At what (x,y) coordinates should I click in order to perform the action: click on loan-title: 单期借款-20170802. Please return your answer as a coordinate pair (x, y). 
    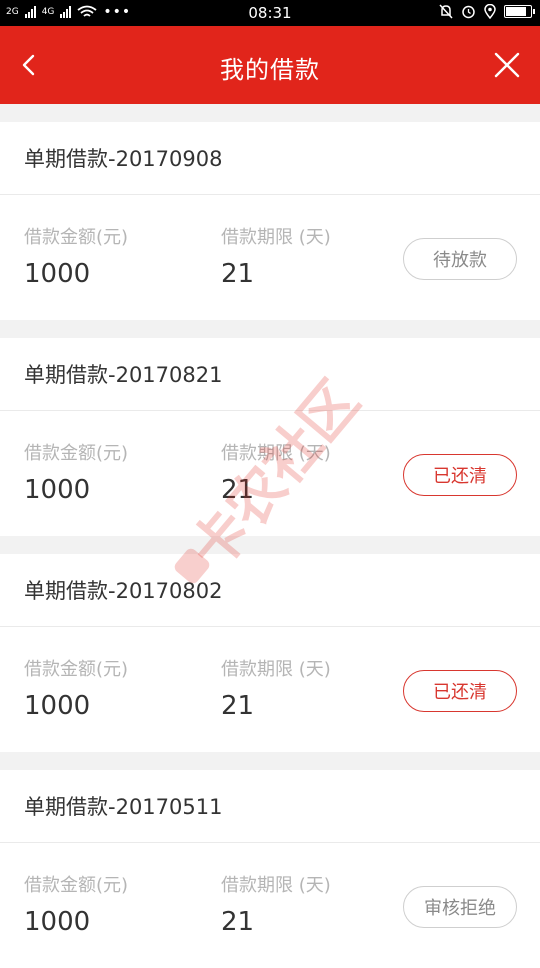
    Looking at the image, I should click on (270, 590).